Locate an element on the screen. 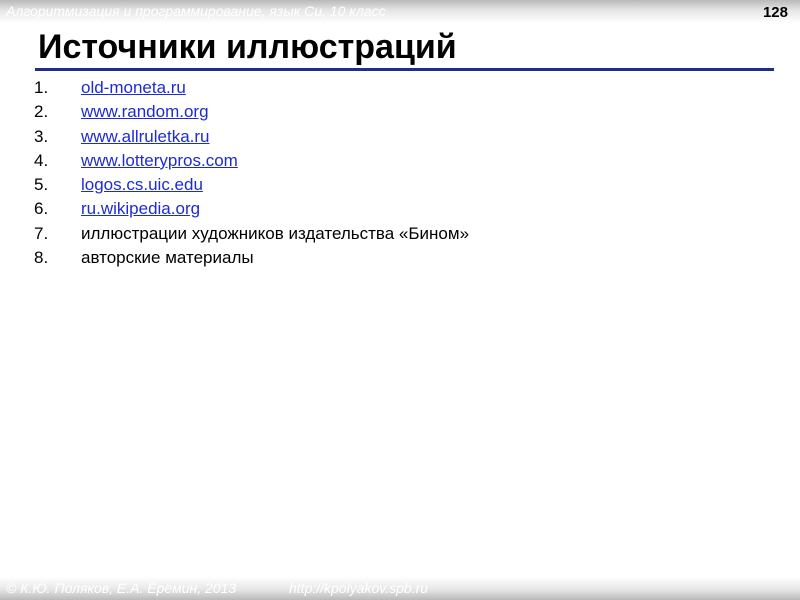 The image size is (800, 600). item-number: 2. is located at coordinates (41, 112).